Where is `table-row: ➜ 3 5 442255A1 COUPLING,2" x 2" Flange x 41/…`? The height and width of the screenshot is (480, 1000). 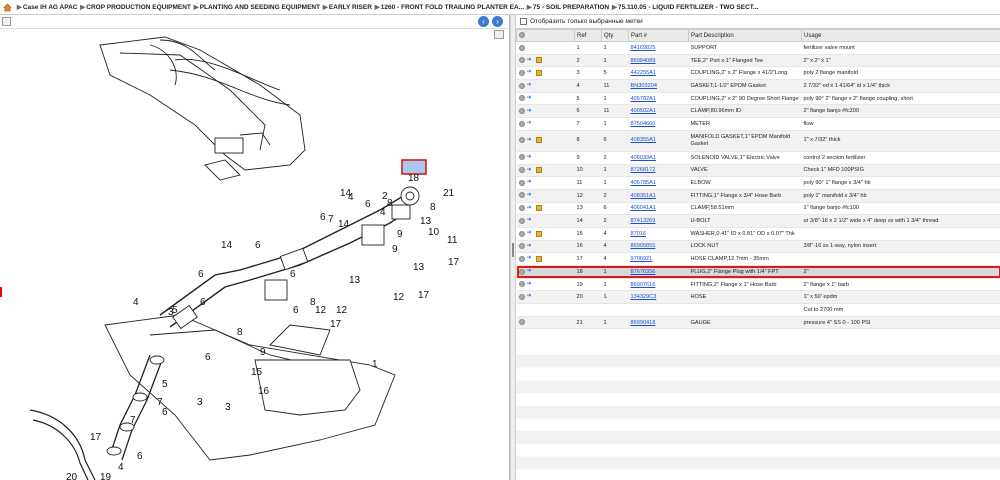
table-row: ➜ 3 5 442255A1 COUPLING,2" x 2" Flange x 41/… is located at coordinates (758, 73).